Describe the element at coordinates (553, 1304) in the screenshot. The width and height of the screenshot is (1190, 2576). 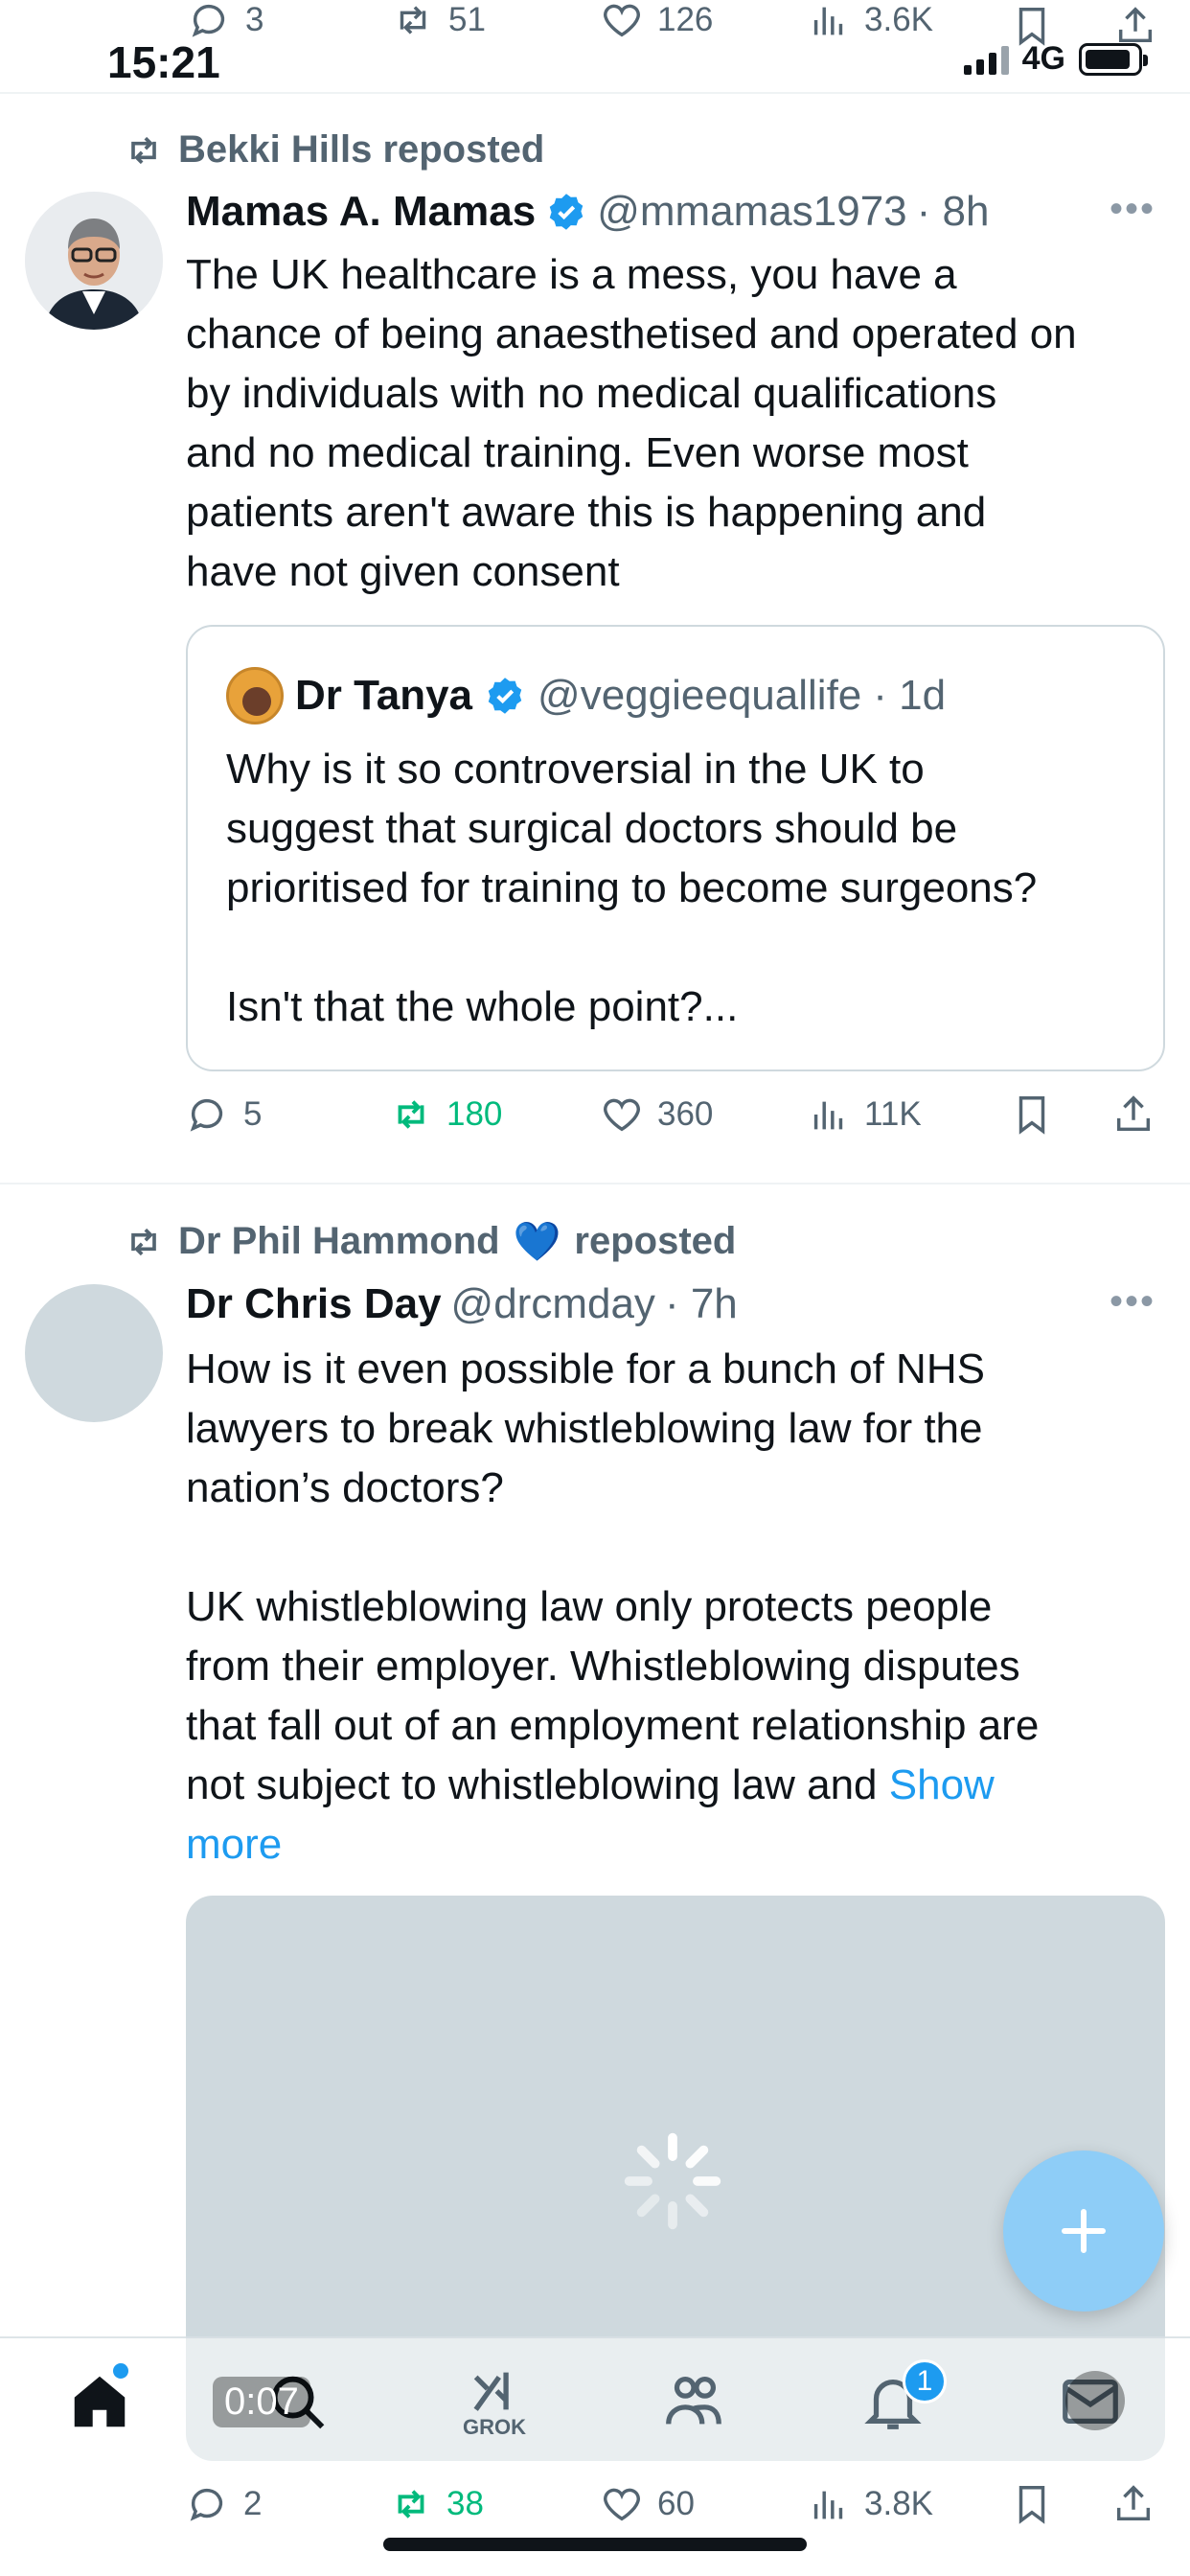
I see `author-handle: @drcmday` at that location.